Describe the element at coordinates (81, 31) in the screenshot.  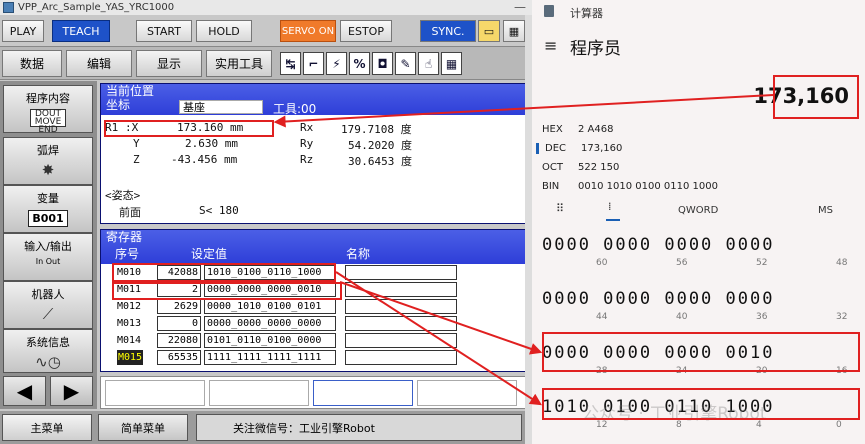
I see `teach-button: TEACH` at that location.